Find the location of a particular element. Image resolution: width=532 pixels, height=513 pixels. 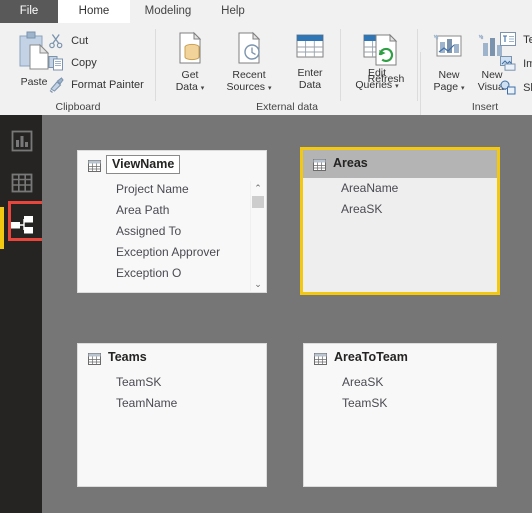

table-field-list: AreaName AreaSK is located at coordinates (400, 199).